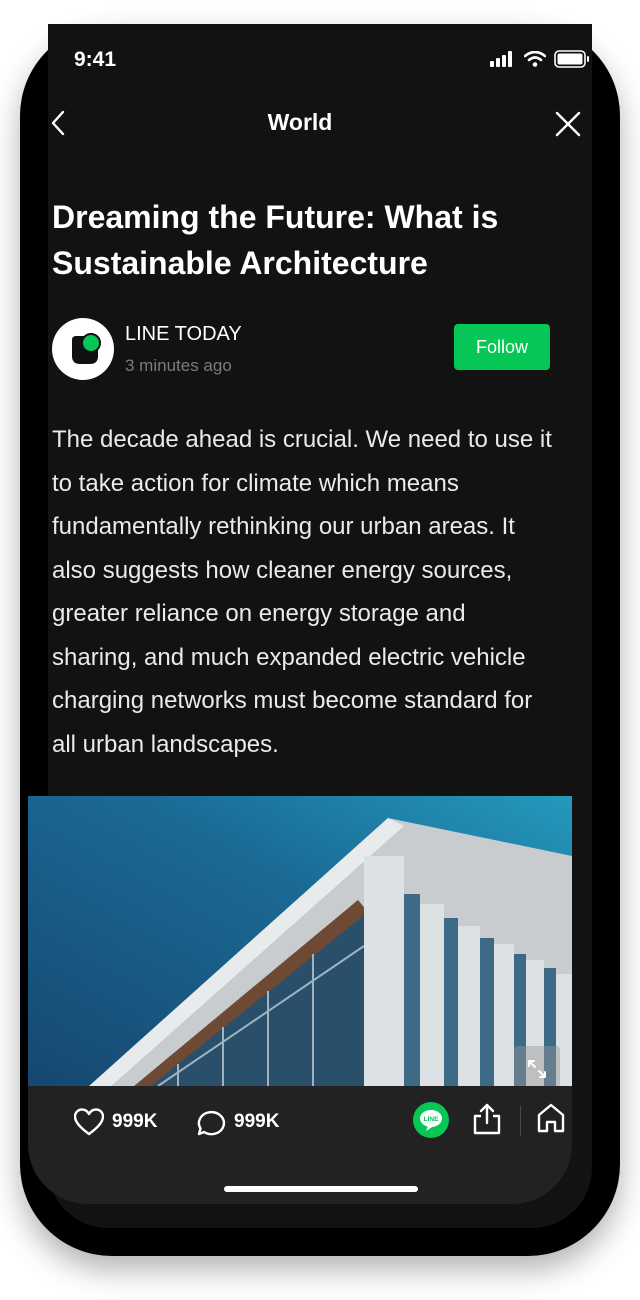 The image size is (640, 1300). I want to click on home-indicator, so click(321, 1189).